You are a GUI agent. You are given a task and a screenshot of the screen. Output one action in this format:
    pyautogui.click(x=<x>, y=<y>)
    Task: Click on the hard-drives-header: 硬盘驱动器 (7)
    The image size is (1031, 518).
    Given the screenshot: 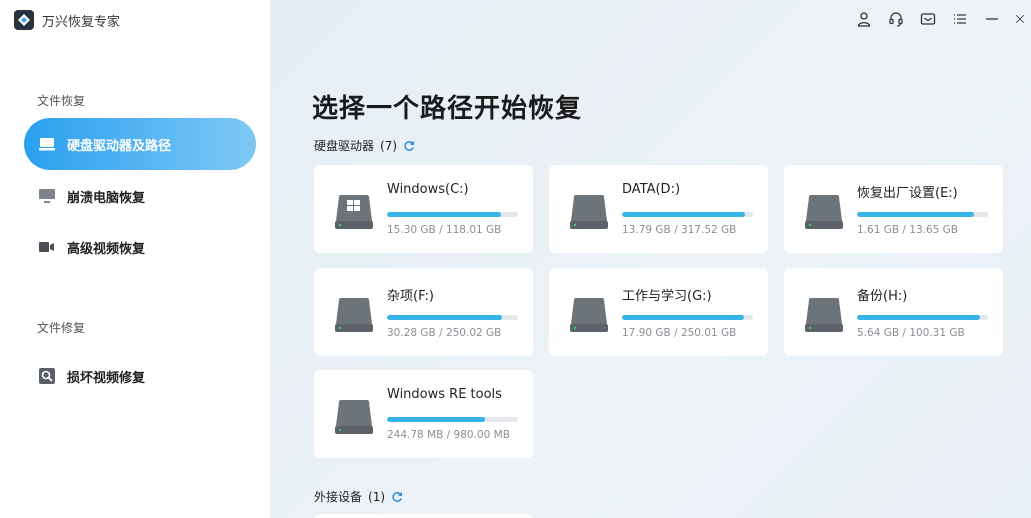 What is the action you would take?
    pyautogui.click(x=364, y=145)
    